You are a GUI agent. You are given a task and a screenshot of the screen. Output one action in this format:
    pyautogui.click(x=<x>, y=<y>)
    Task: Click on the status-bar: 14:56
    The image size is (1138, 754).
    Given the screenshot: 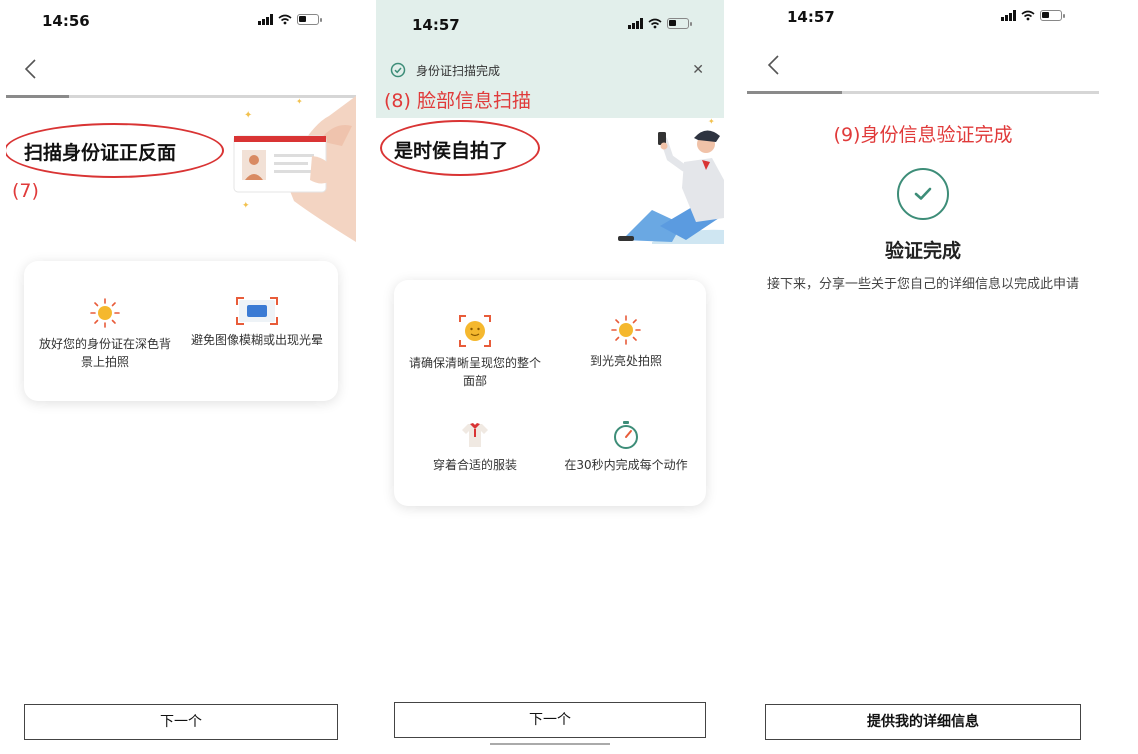 What is the action you would take?
    pyautogui.click(x=181, y=22)
    